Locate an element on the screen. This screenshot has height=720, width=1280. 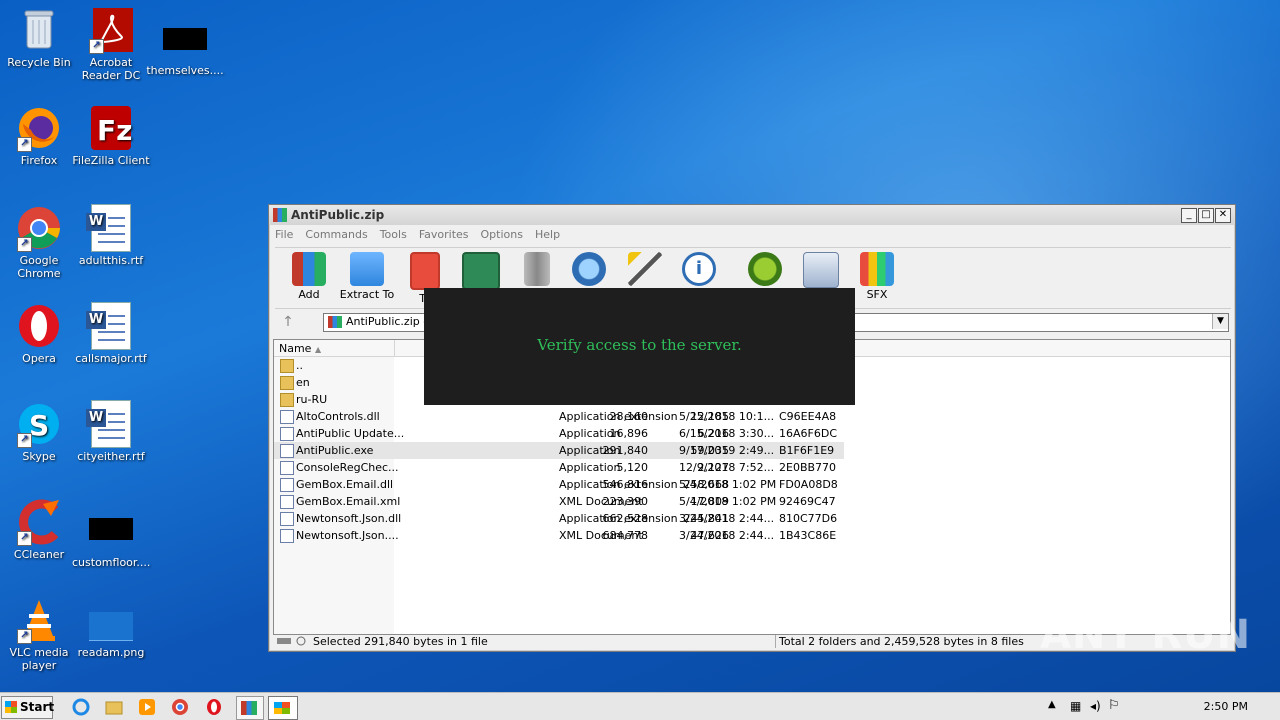
up-arrow-icon: ↑ is located at coordinates (288, 322).